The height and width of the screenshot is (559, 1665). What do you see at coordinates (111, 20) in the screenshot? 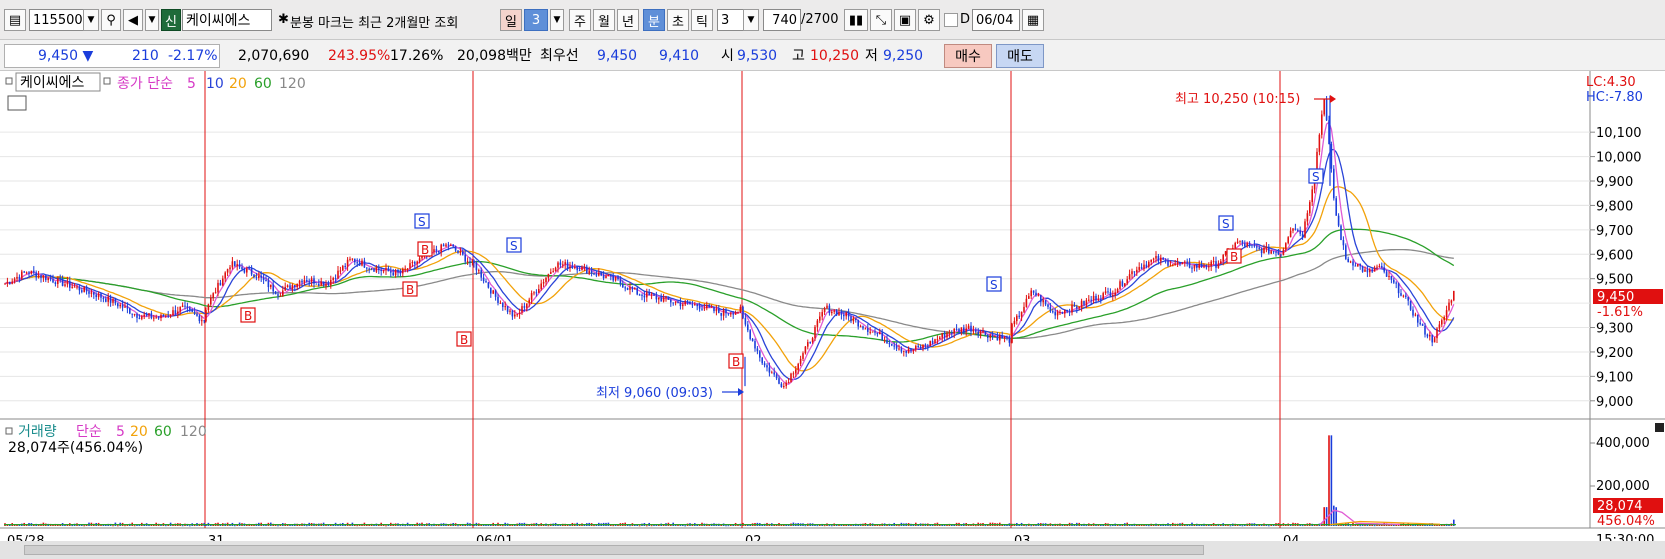
I see `search-icon: ⚲` at bounding box center [111, 20].